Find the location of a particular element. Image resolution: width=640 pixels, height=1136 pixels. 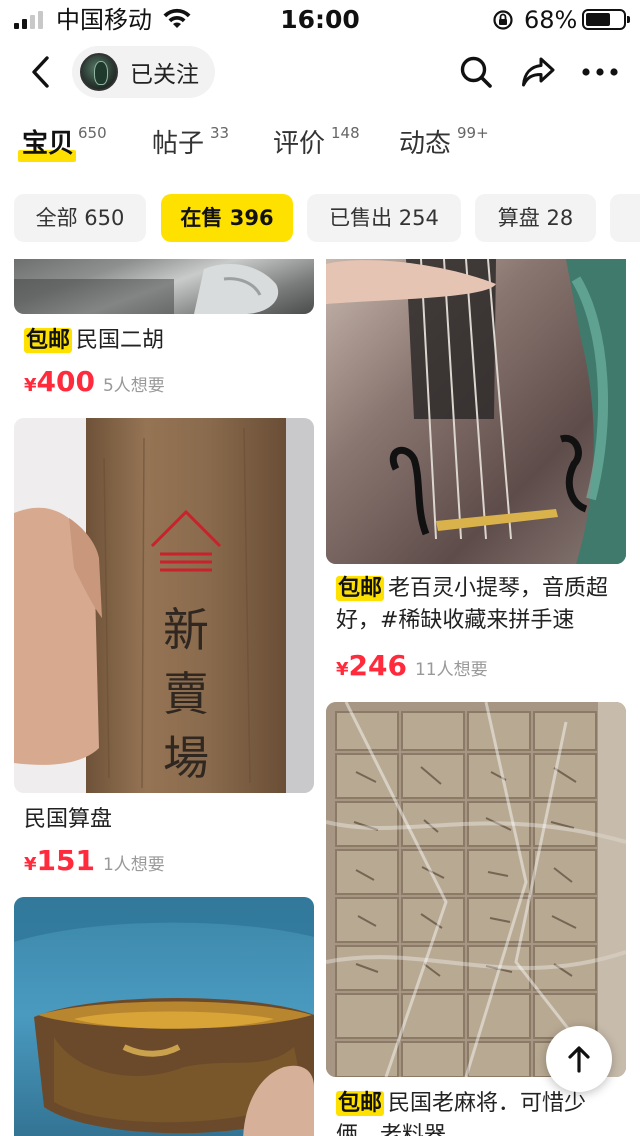

tab-reviews: 评价 148 is located at coordinates (316, 142).